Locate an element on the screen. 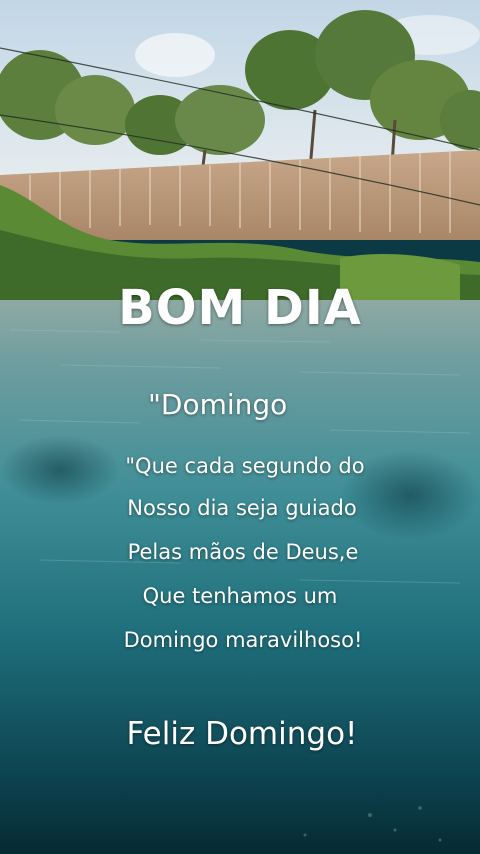 This screenshot has height=854, width=480. message-line: Nosso dia seja guiado is located at coordinates (242, 508).